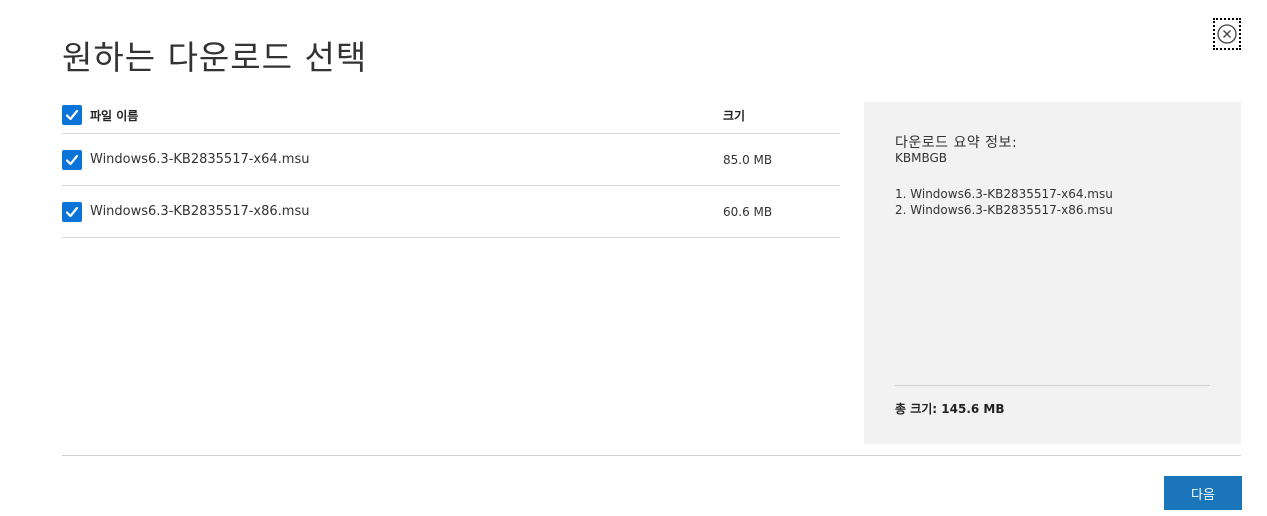  What do you see at coordinates (950, 409) in the screenshot?
I see `total-size: 총 크기: 145.6 MB` at bounding box center [950, 409].